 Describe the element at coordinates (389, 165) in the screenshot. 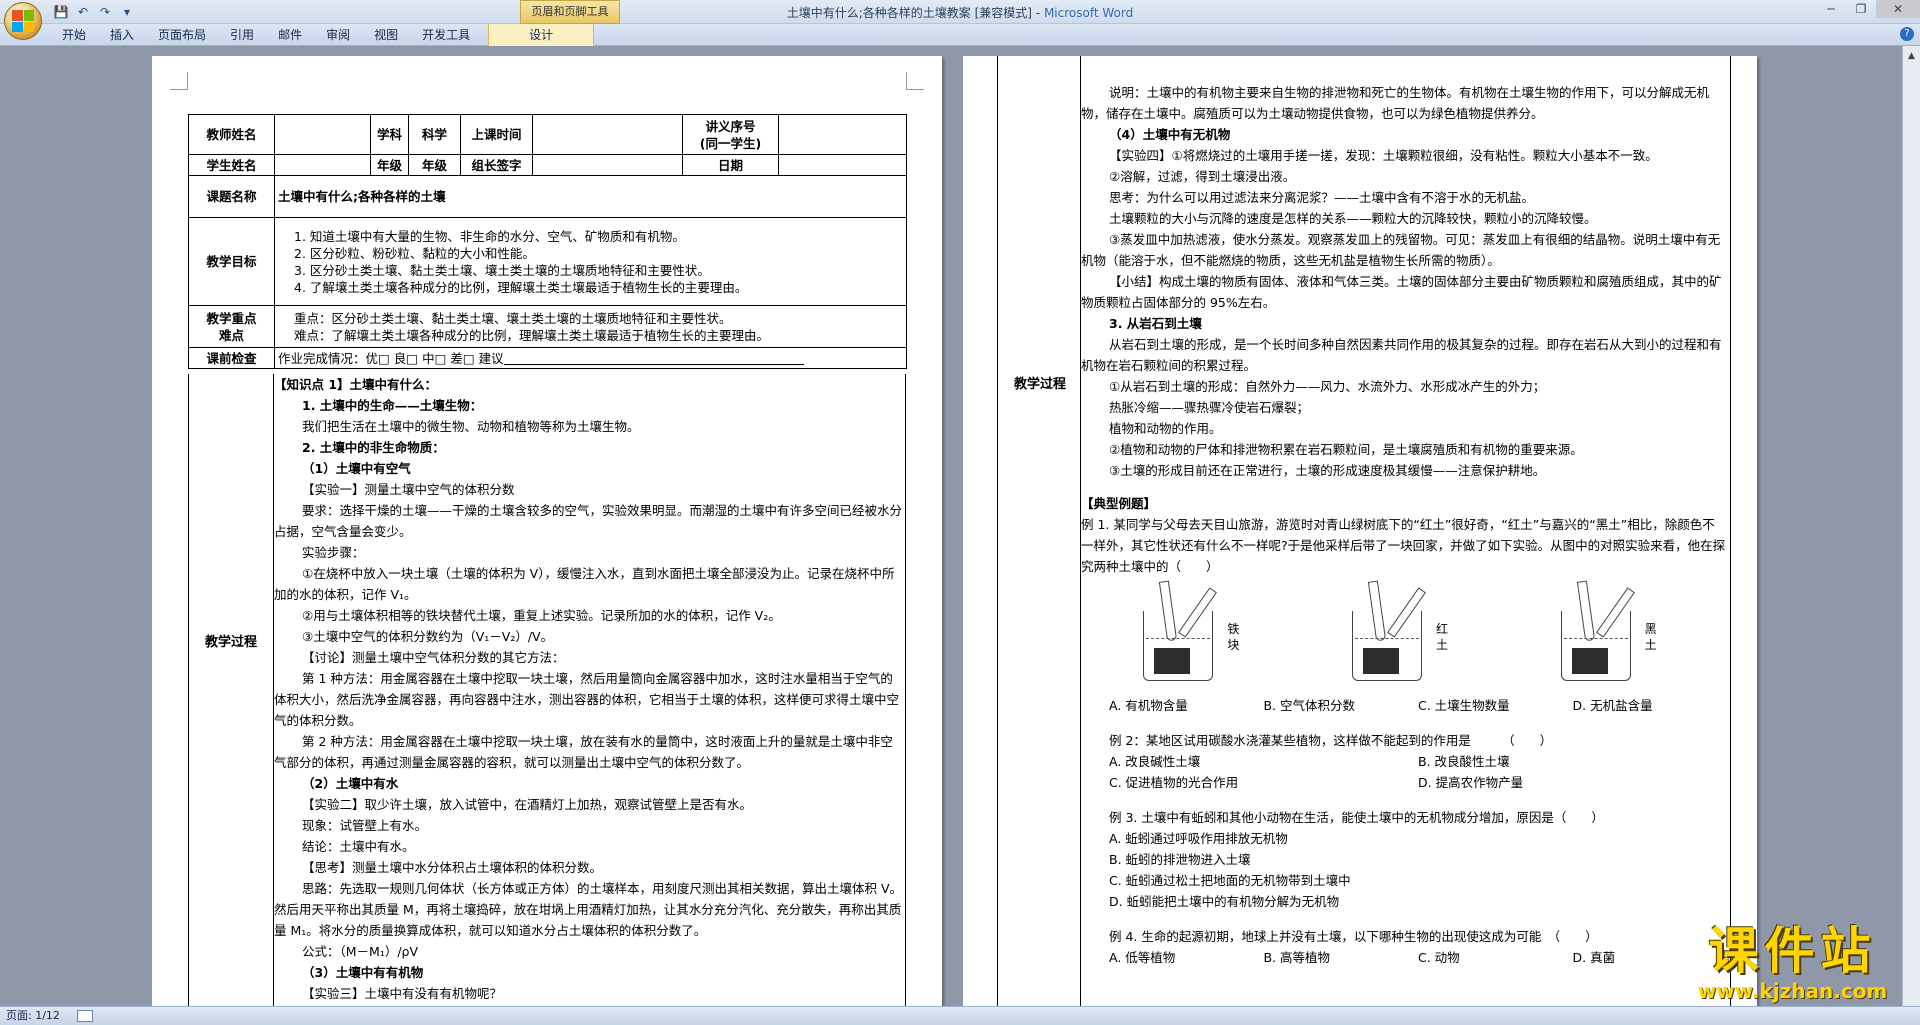

I see `grade-label: 年级` at that location.